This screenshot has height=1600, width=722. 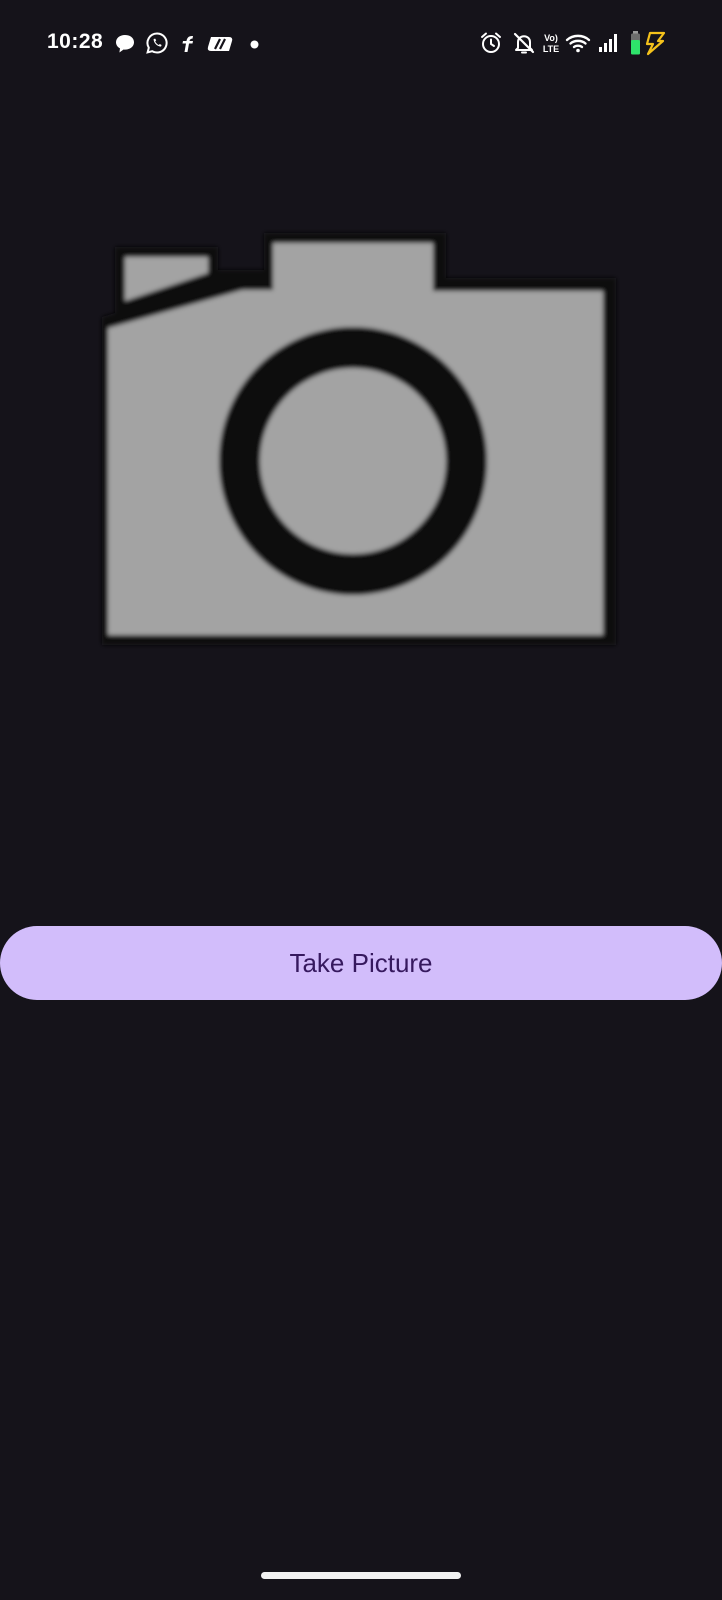 I want to click on svg-text: Vo), so click(x=551, y=38).